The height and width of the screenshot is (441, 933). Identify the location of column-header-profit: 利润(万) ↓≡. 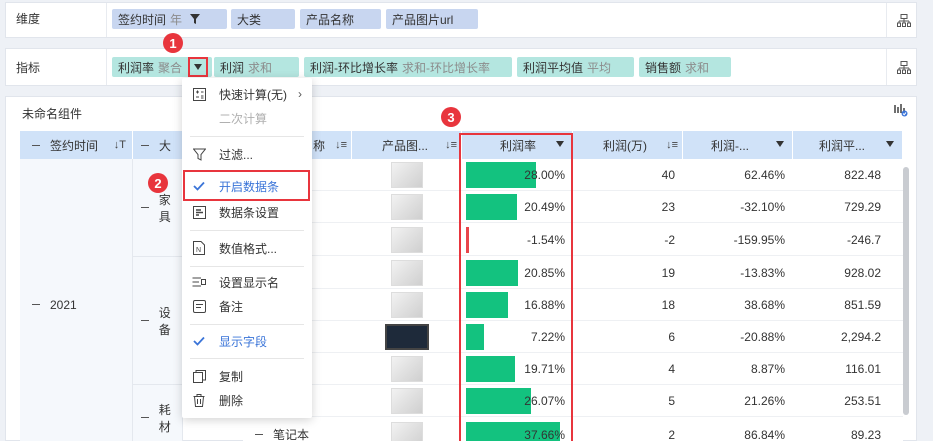
(628, 145).